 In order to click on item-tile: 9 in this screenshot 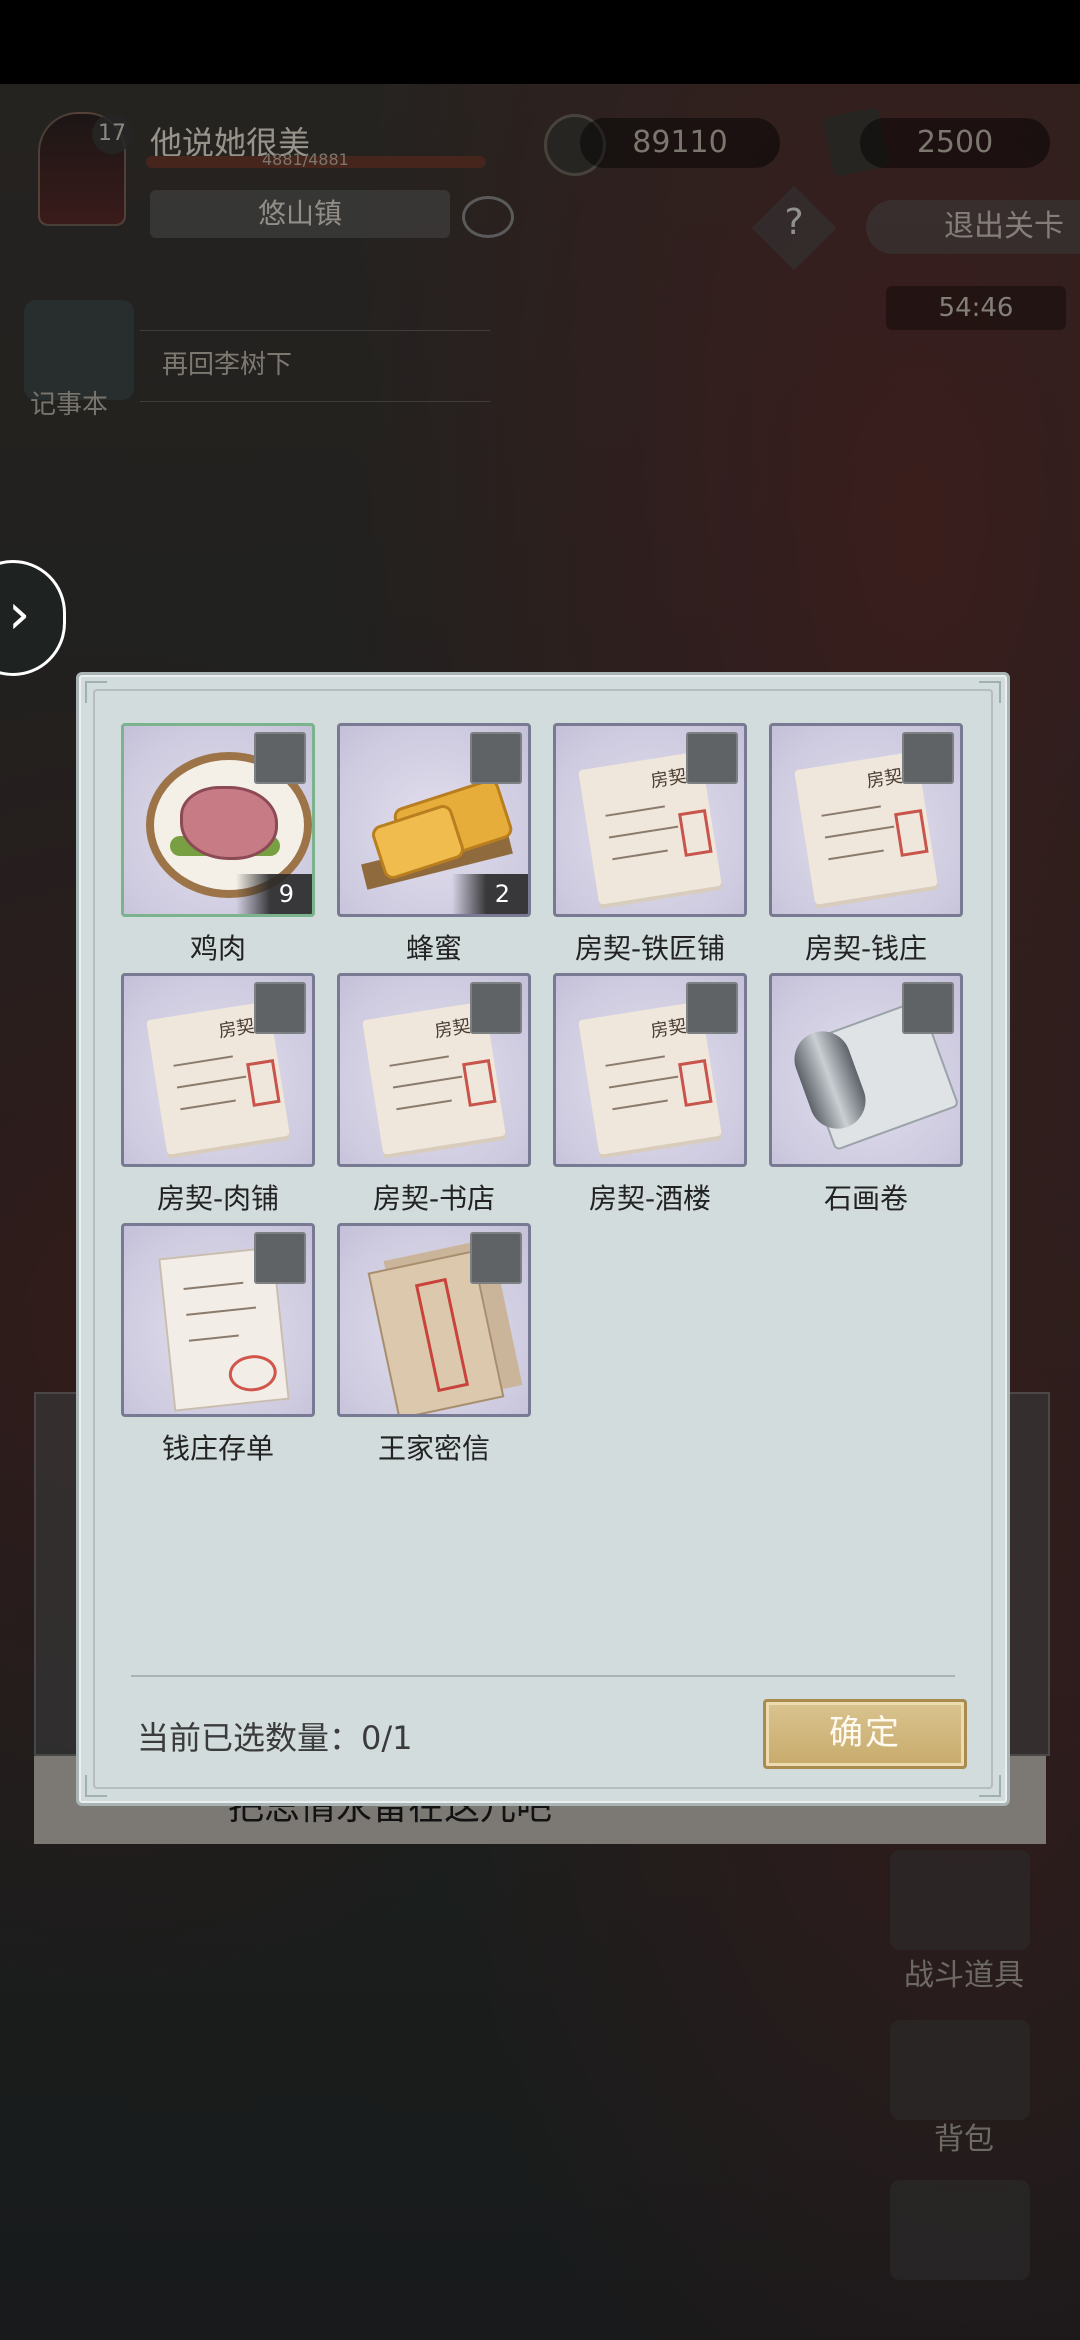, I will do `click(218, 820)`.